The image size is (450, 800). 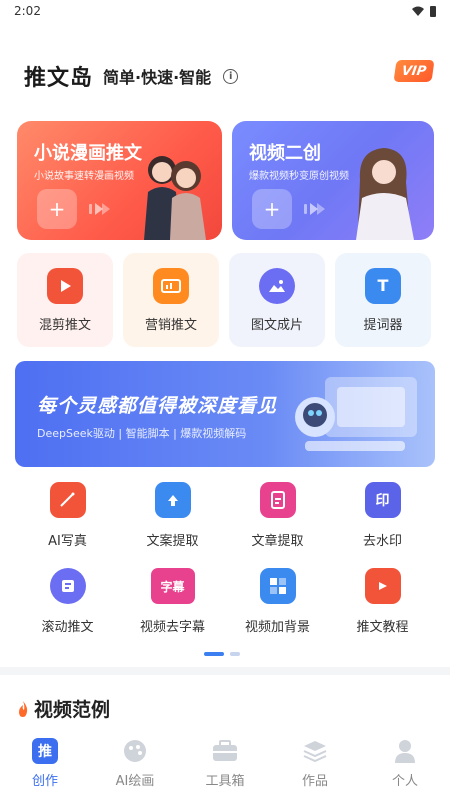 What do you see at coordinates (59, 78) in the screenshot?
I see `app-name: 推文岛` at bounding box center [59, 78].